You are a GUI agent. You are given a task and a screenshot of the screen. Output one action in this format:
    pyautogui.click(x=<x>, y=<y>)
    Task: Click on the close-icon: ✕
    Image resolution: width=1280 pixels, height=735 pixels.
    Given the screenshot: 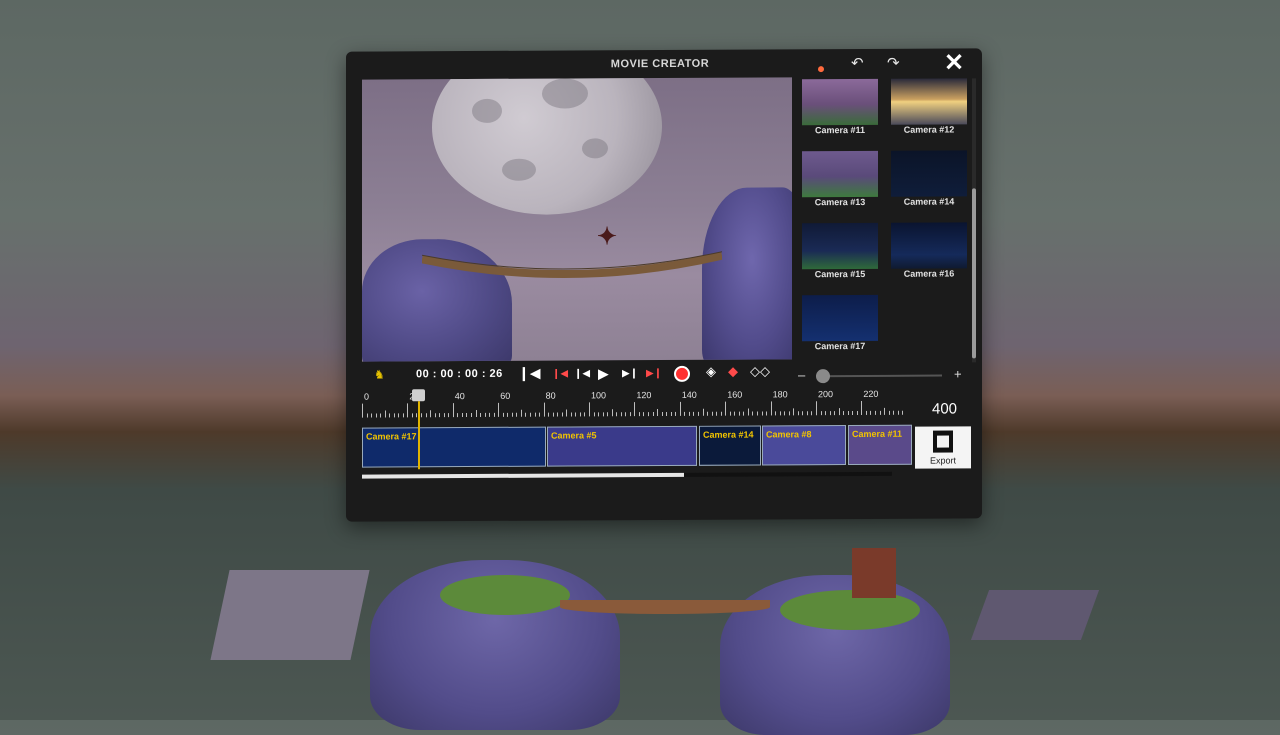 What is the action you would take?
    pyautogui.click(x=954, y=62)
    